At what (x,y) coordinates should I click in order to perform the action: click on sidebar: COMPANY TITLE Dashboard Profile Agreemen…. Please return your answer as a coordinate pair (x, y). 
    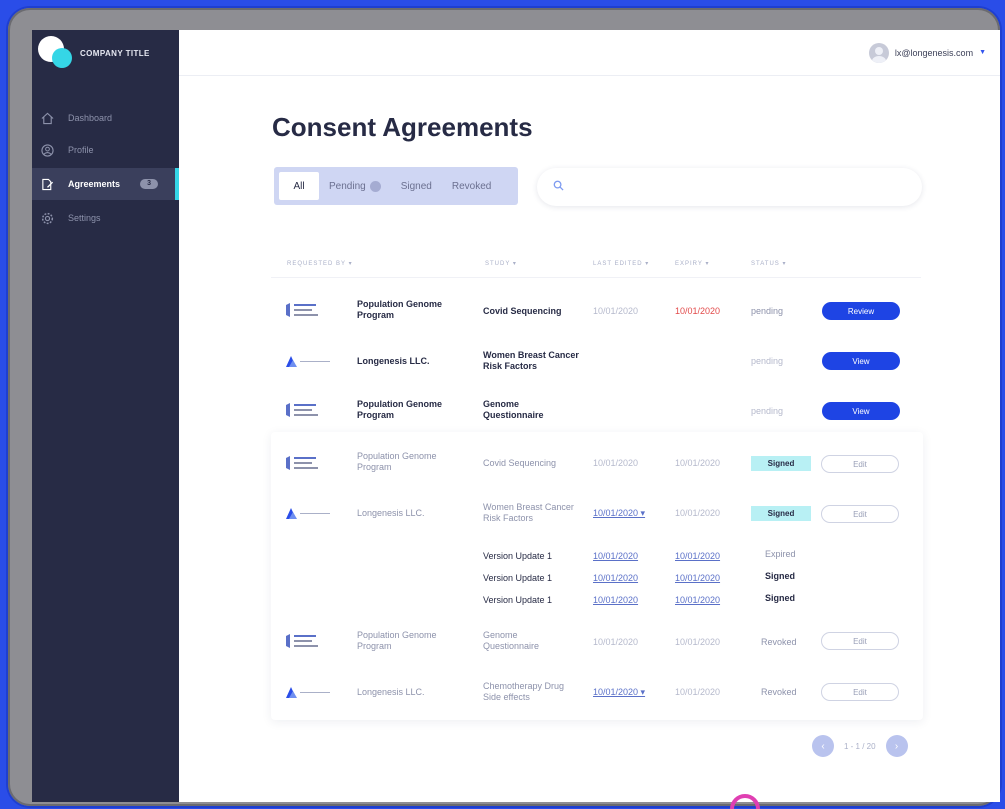
    Looking at the image, I should click on (105, 416).